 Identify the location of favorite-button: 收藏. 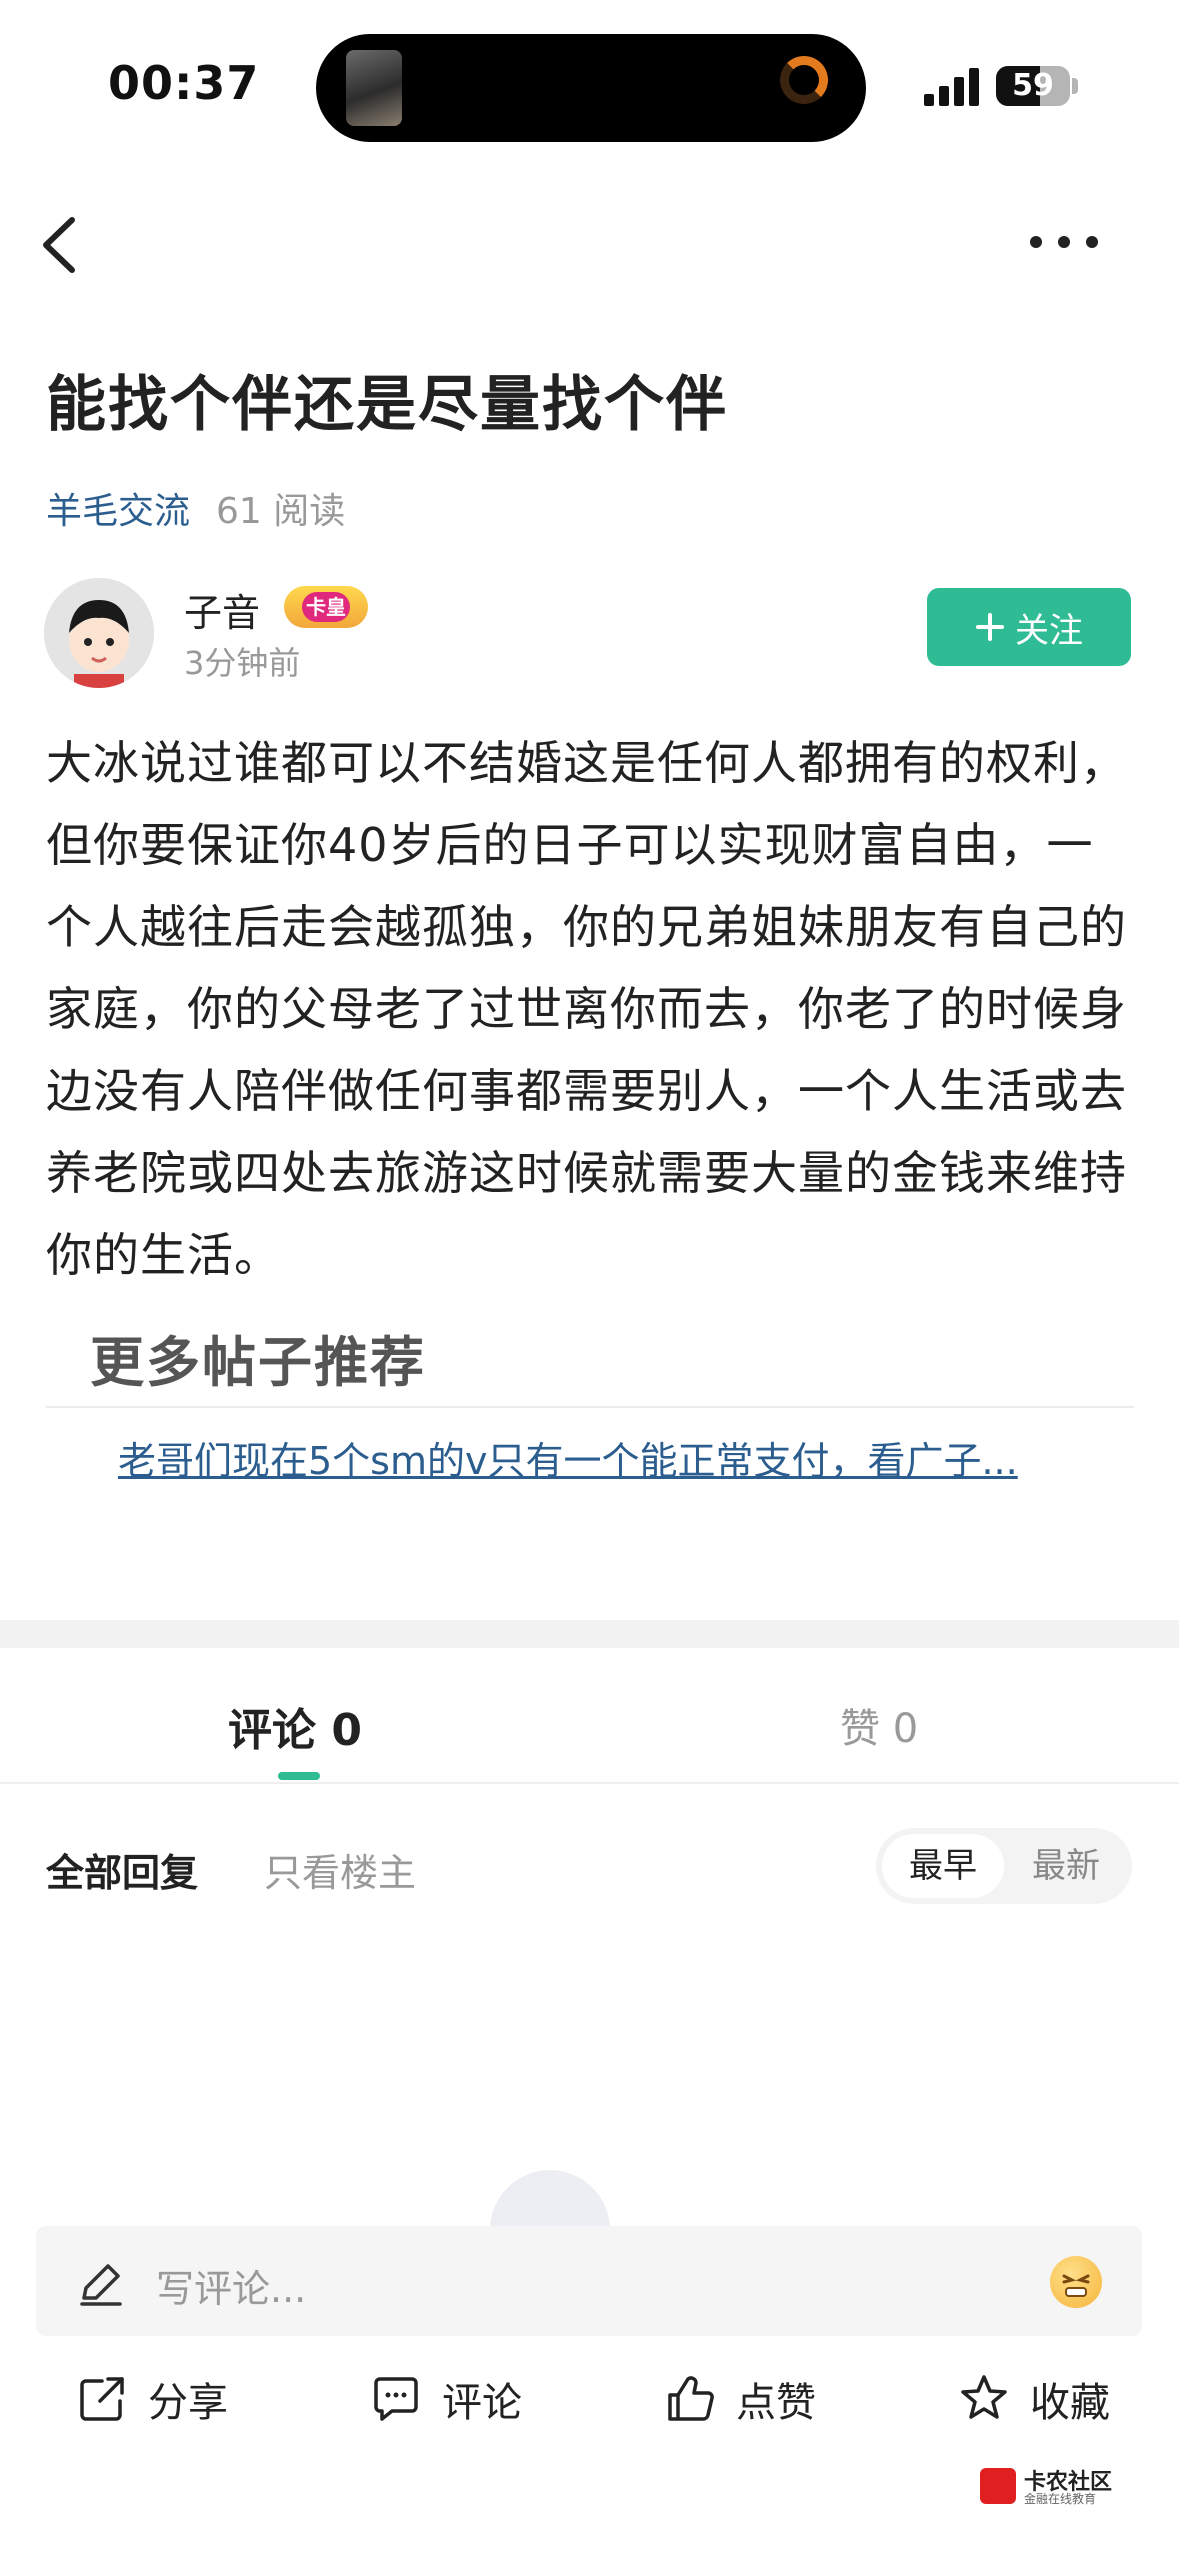
(1033, 2399).